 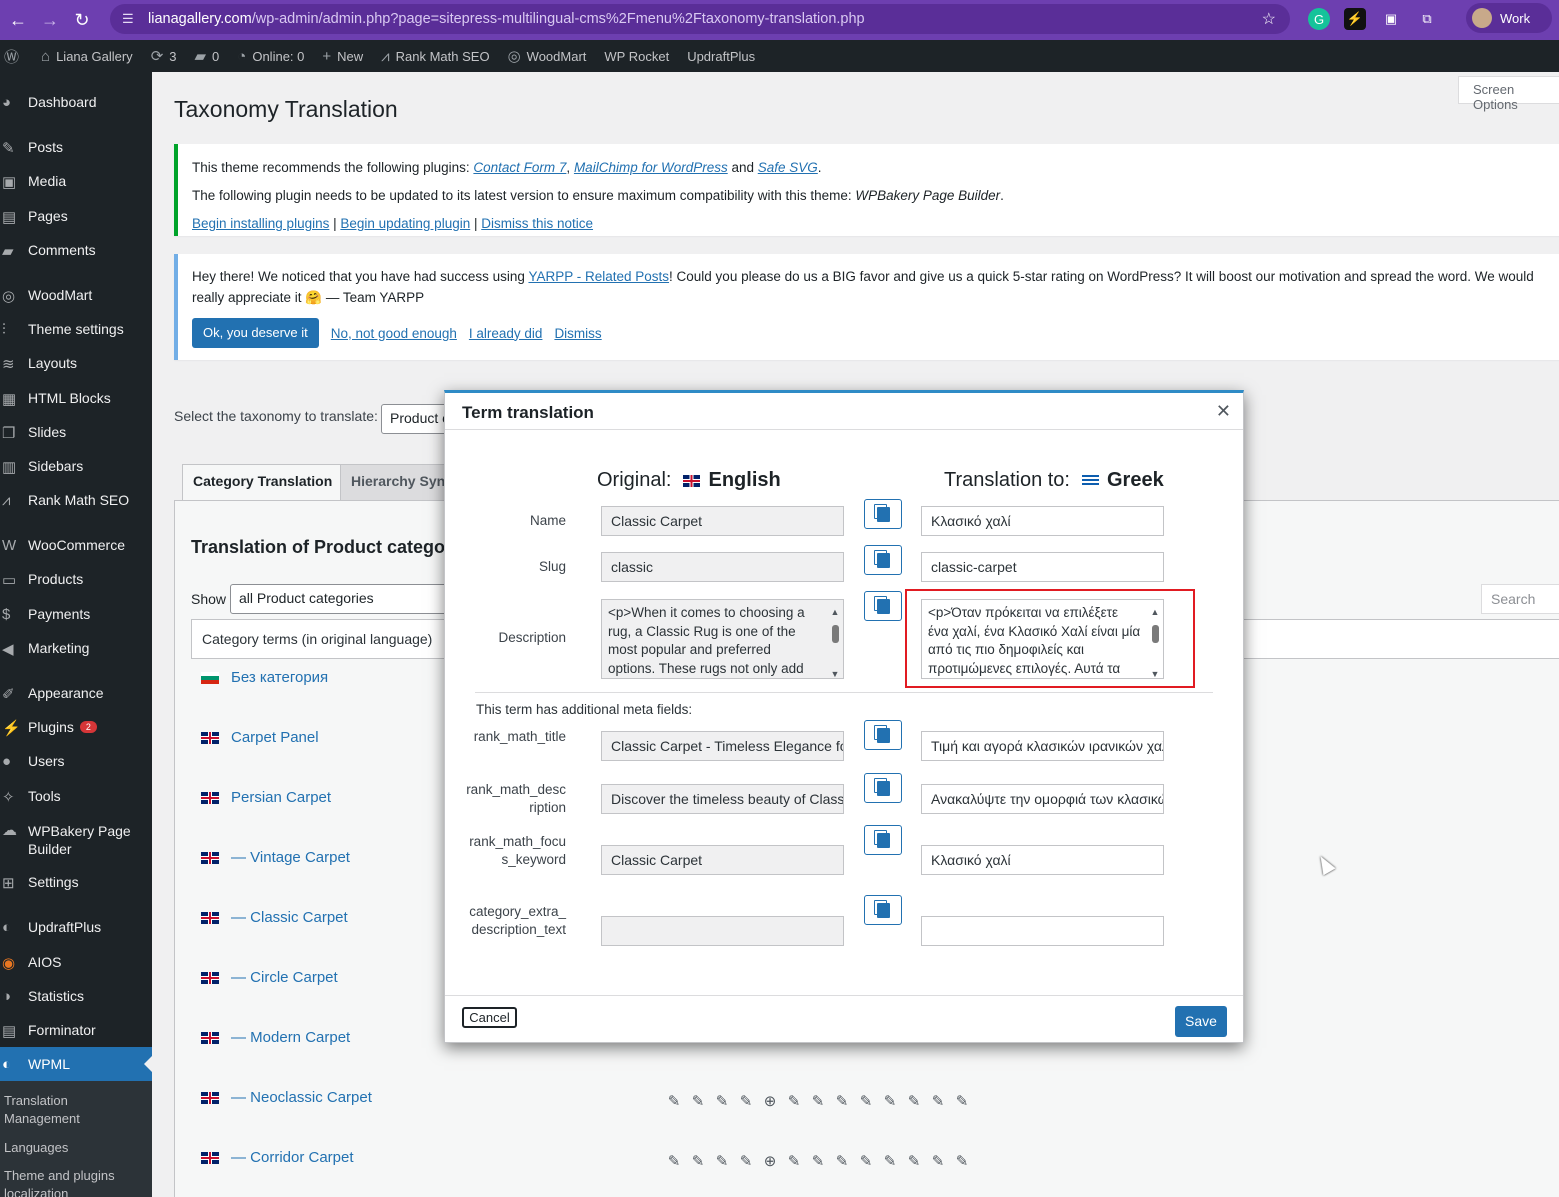 I want to click on sidebar-item-posts: ✎ Posts, so click(x=76, y=148).